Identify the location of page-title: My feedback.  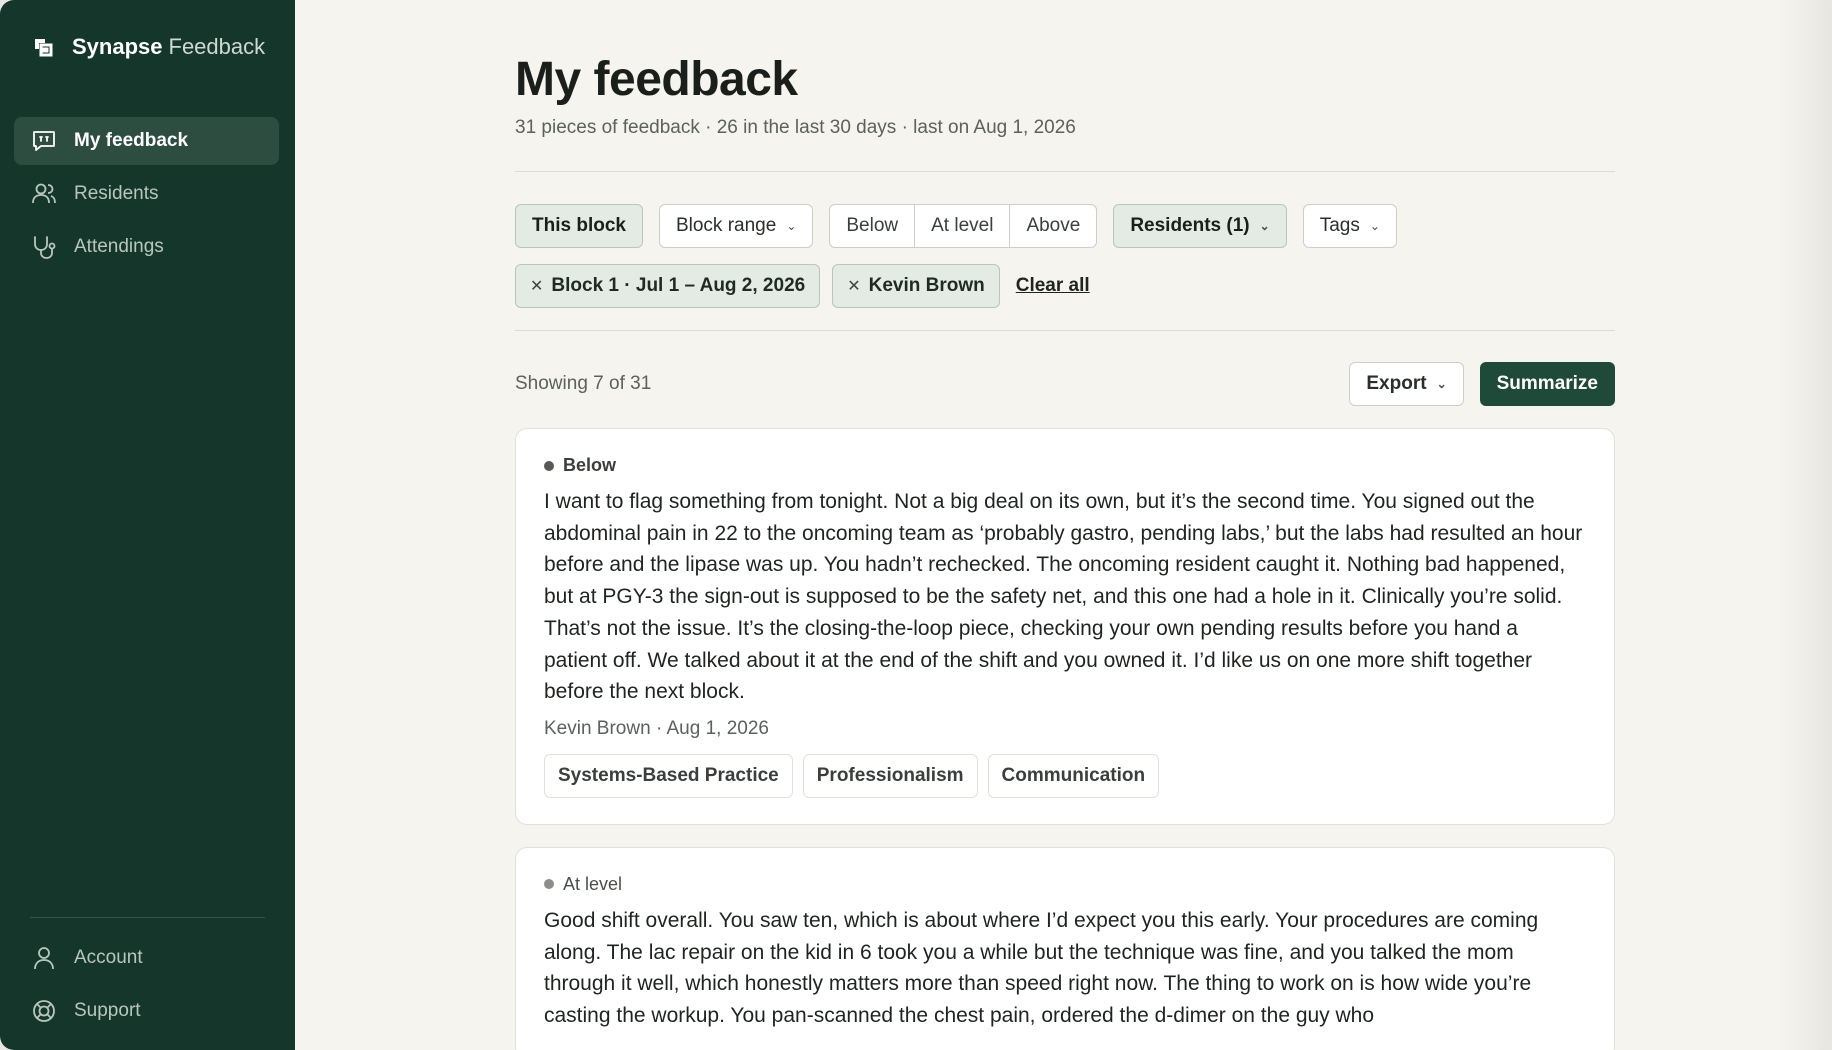
(656, 79).